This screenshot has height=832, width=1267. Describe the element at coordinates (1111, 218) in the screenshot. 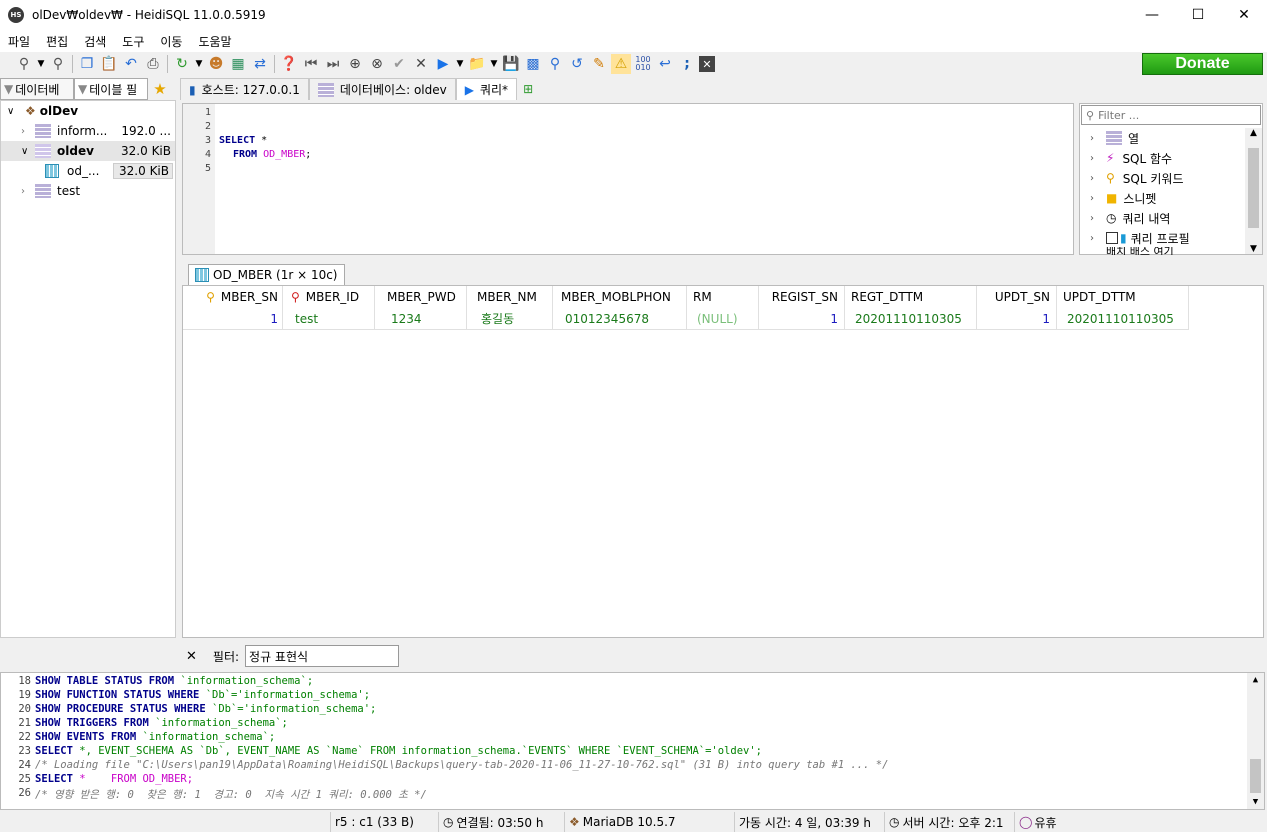

I see `clock-icon: ◷` at that location.